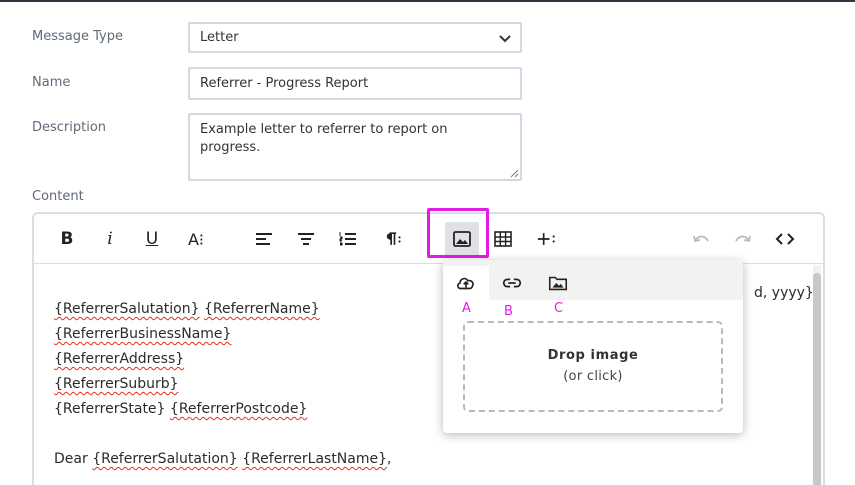 This screenshot has width=855, height=485. I want to click on message-type-select: Letter, so click(355, 37).